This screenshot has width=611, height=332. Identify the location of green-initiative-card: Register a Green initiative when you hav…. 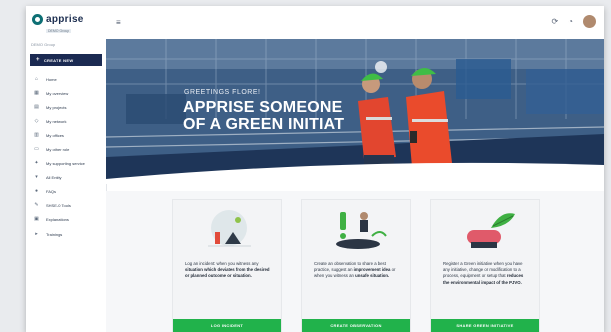
(485, 265).